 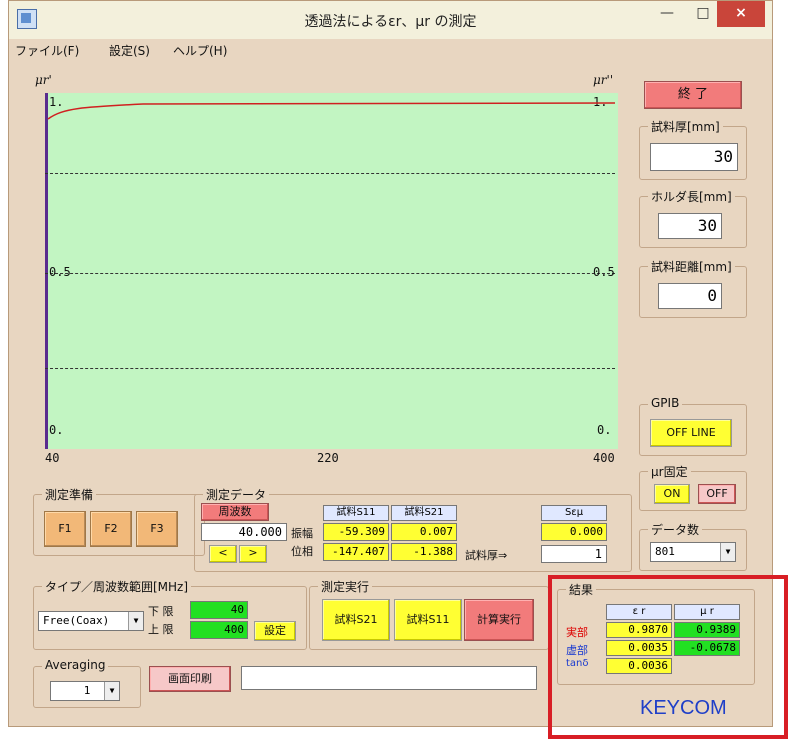 I want to click on minimize-button: —, so click(x=667, y=14).